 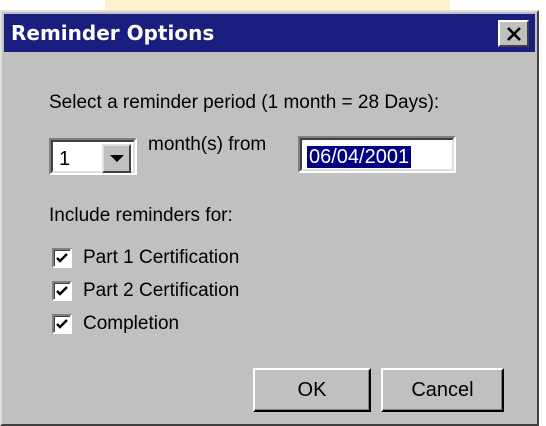 I want to click on cancel-button: Cancel, so click(x=442, y=390).